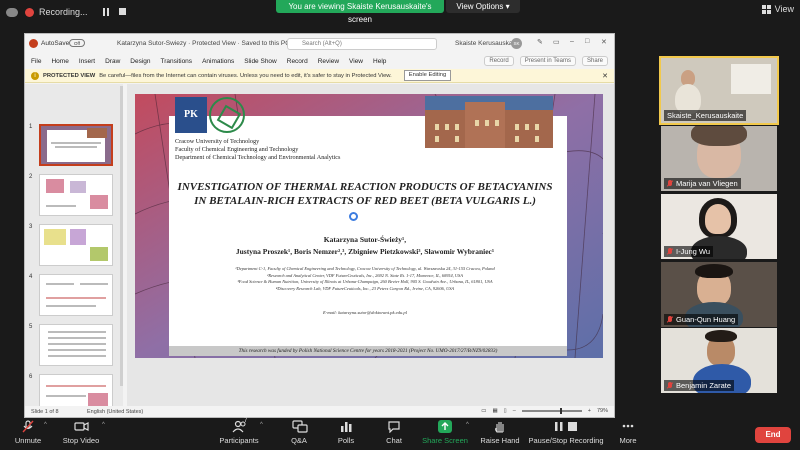 This screenshot has width=800, height=450. What do you see at coordinates (218, 61) in the screenshot?
I see `tab-animations: Animations` at bounding box center [218, 61].